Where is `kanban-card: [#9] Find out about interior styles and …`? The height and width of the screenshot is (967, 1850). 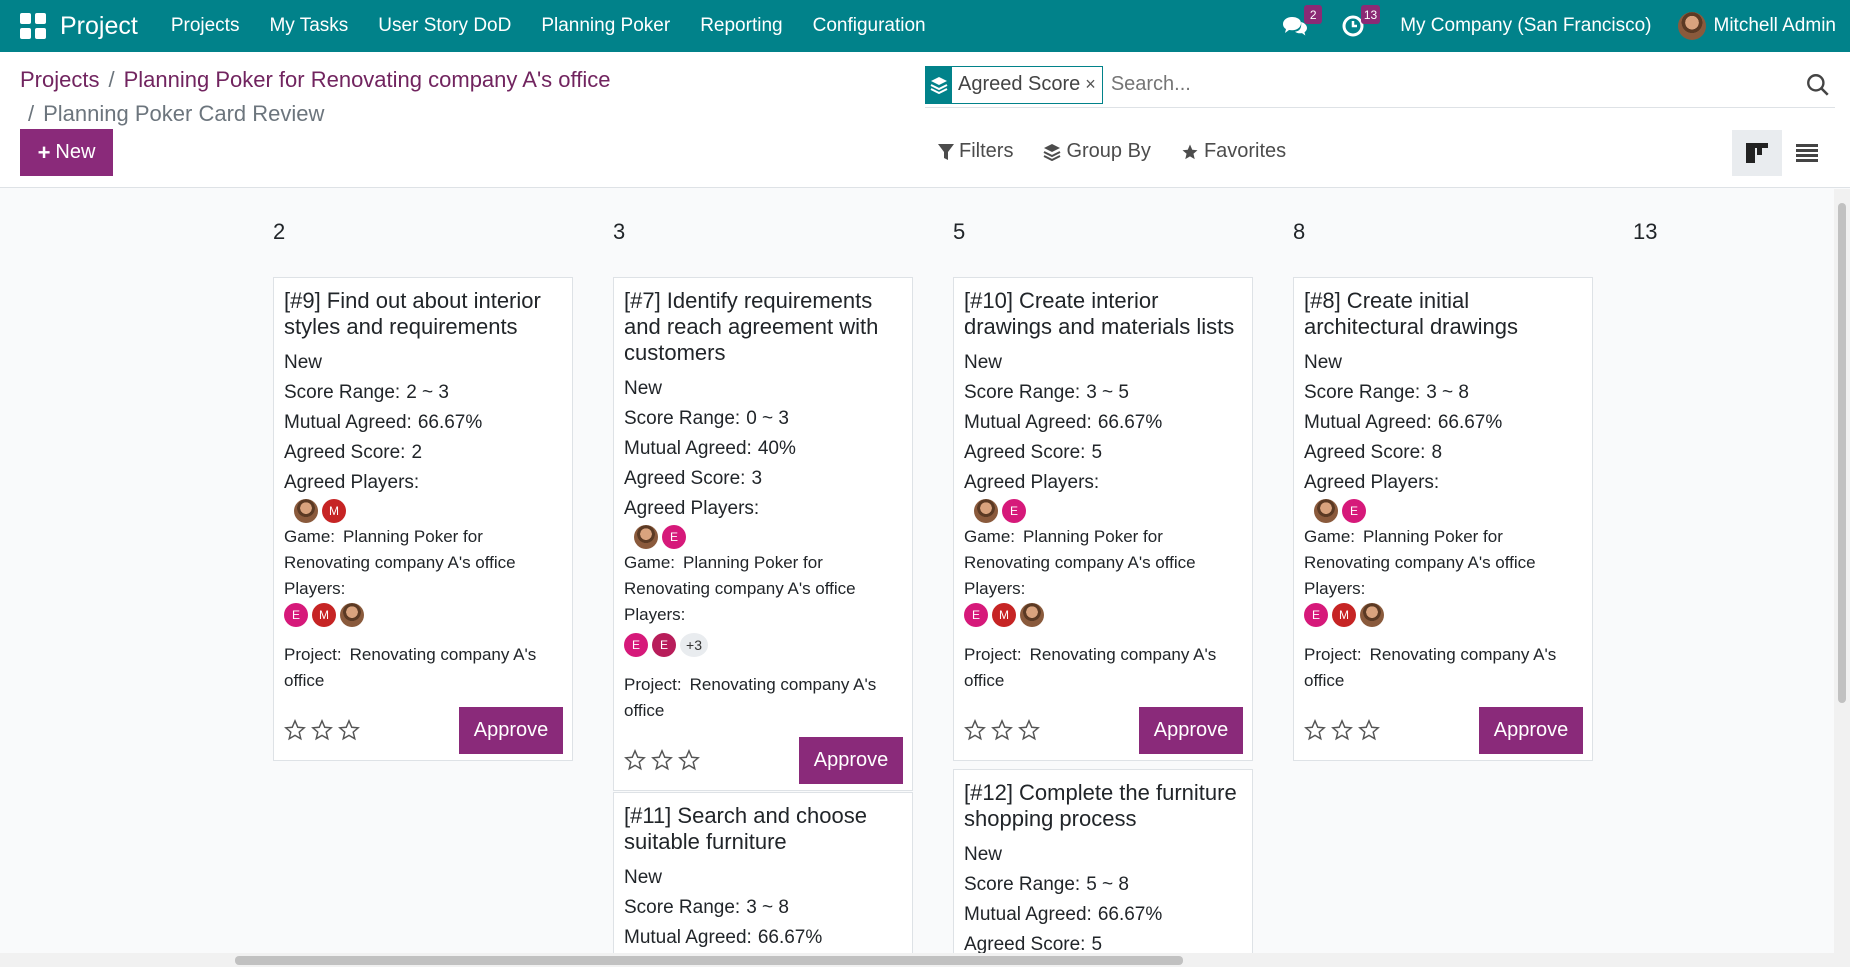 kanban-card: [#9] Find out about interior styles and … is located at coordinates (423, 519).